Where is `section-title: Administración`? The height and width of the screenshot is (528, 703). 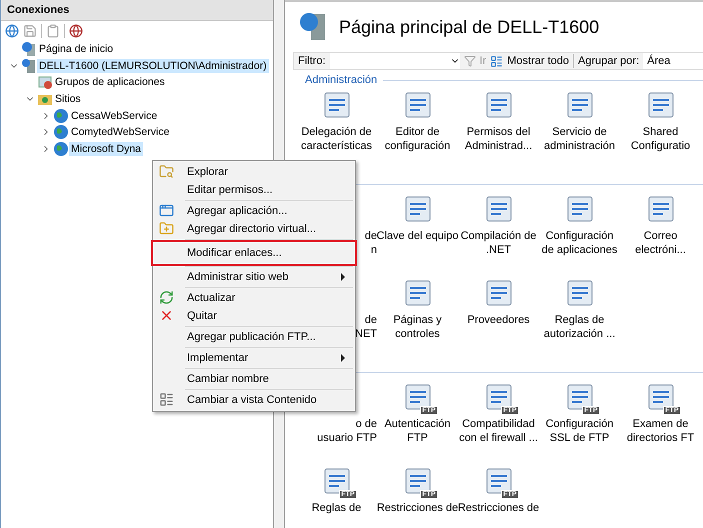
section-title: Administración is located at coordinates (341, 80).